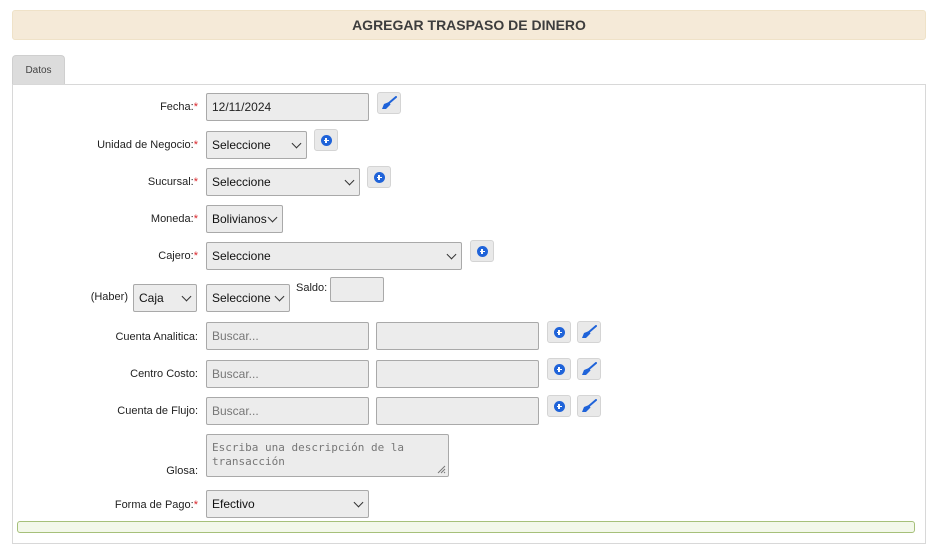  I want to click on haber-tipo-select: Caja, so click(165, 298).